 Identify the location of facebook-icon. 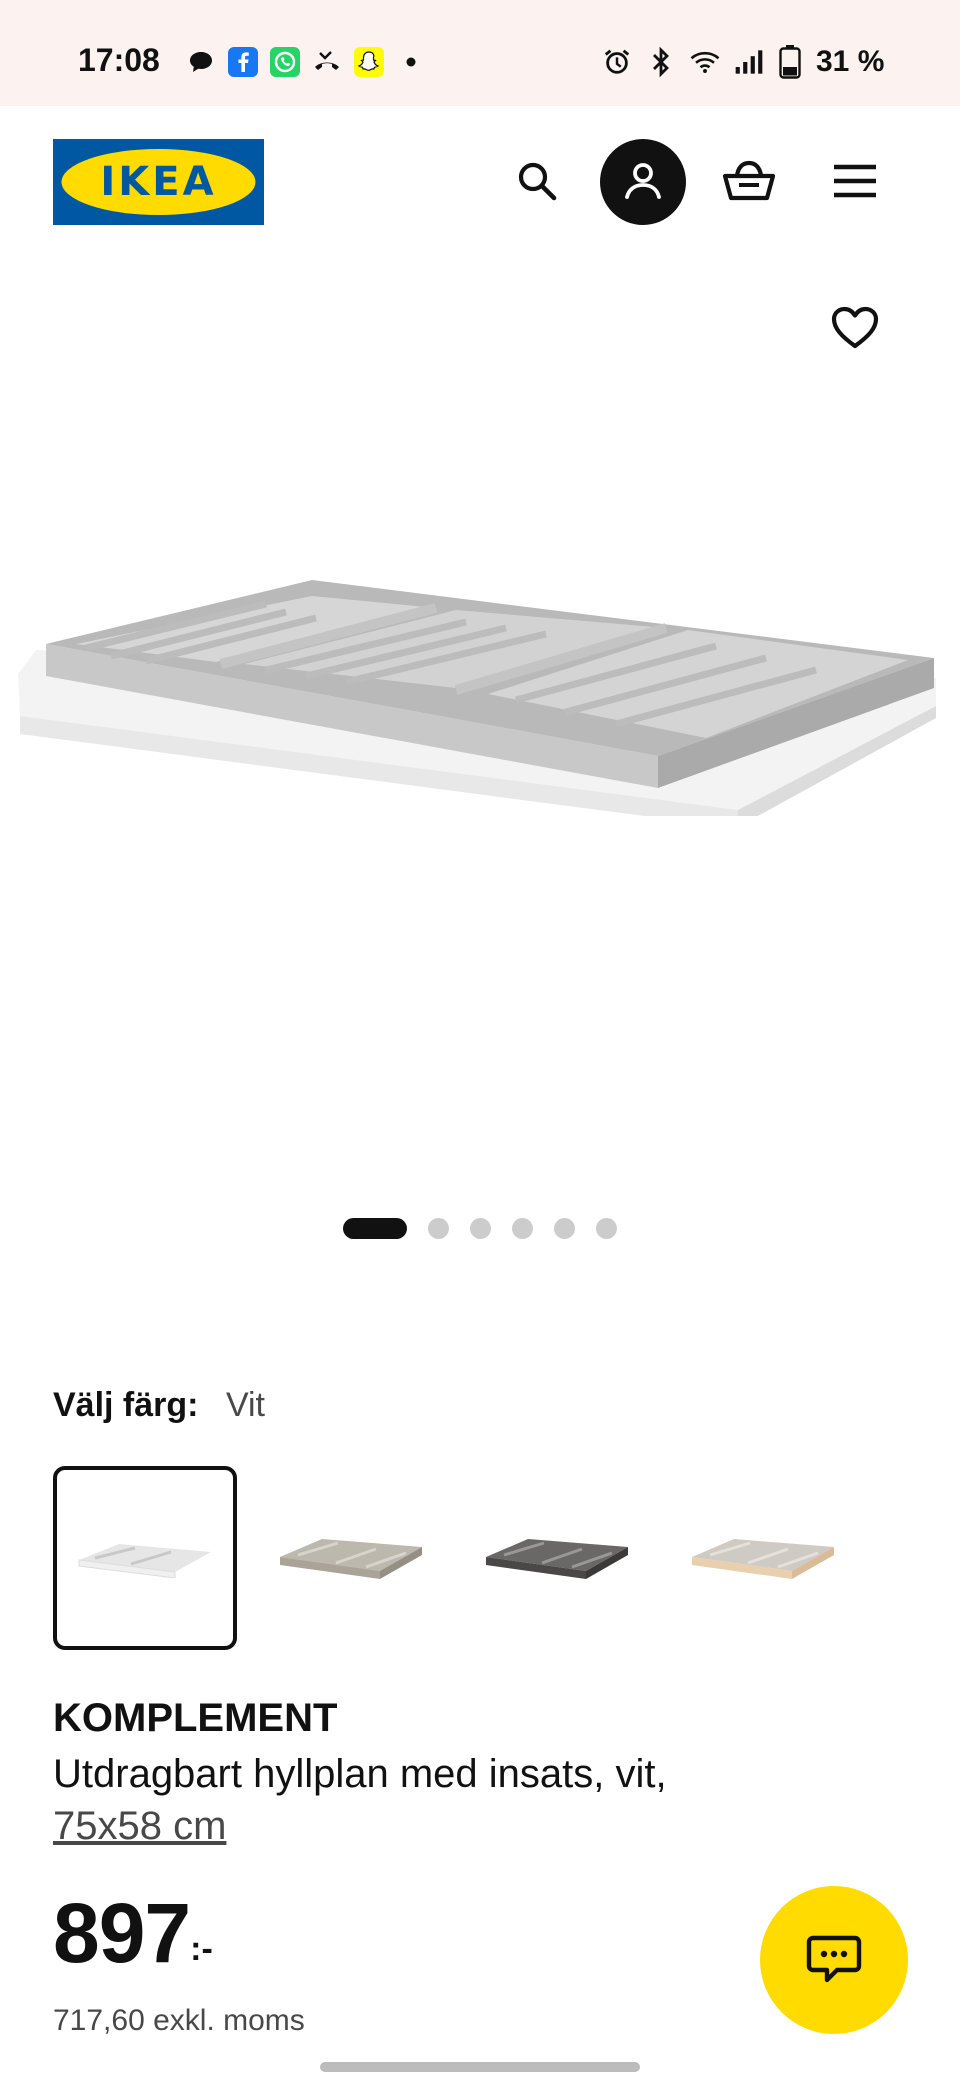
(243, 62).